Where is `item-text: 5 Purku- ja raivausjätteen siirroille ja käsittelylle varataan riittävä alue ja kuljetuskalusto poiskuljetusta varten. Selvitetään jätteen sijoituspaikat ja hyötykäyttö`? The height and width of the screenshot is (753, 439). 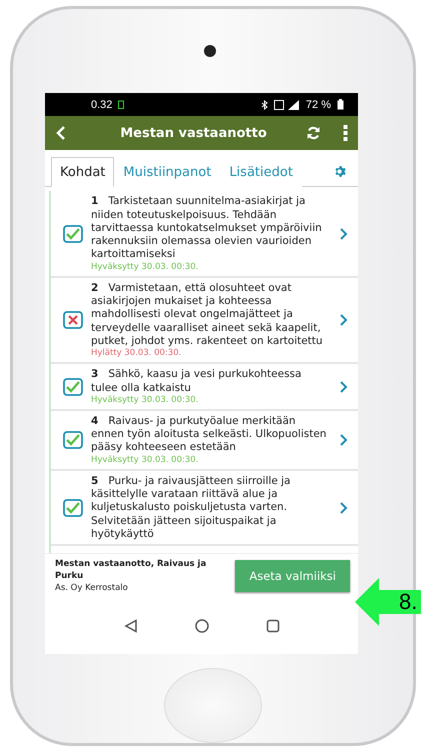 item-text: 5 Purku- ja raivausjätteen siirroille ja käsittelylle varataan riittävä alue ja kuljetuskalusto poiskuljetusta varten. Selvitetään jätteen sijoituspaikat ja hyötykäyttö is located at coordinates (191, 508).